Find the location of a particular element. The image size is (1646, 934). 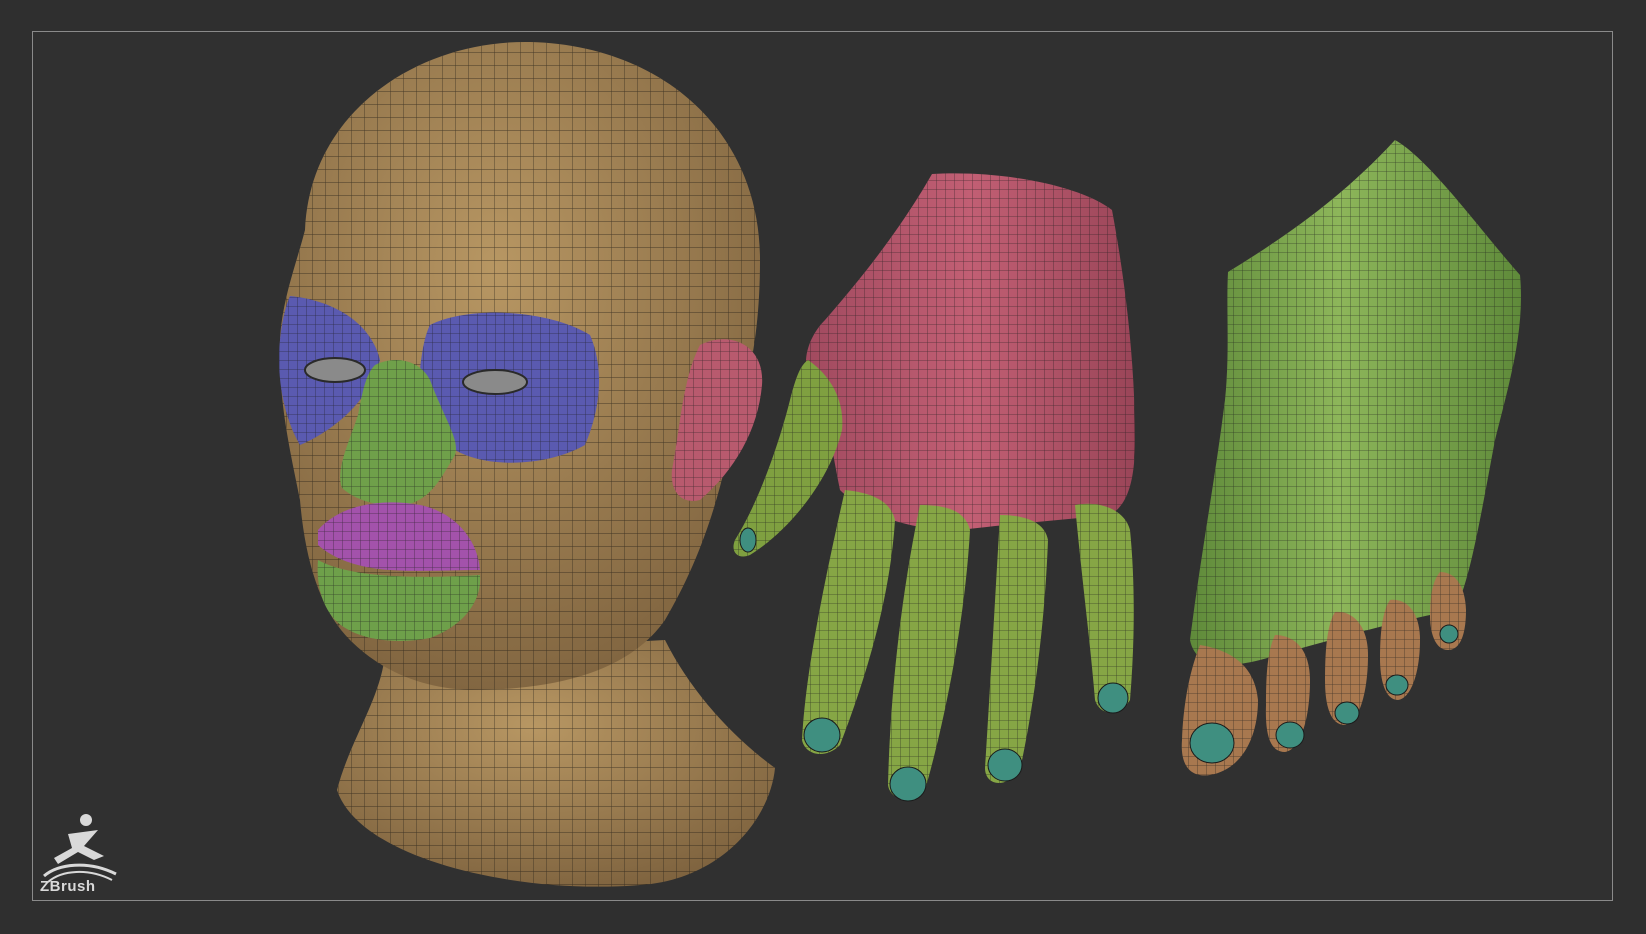

toenail-little is located at coordinates (1449, 634).